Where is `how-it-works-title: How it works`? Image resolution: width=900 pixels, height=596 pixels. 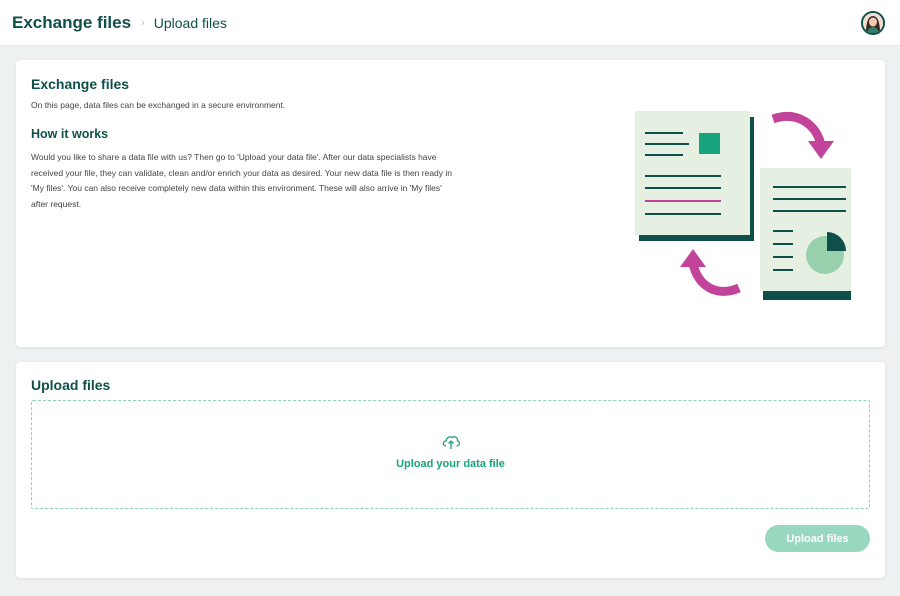
how-it-works-title: How it works is located at coordinates (70, 134).